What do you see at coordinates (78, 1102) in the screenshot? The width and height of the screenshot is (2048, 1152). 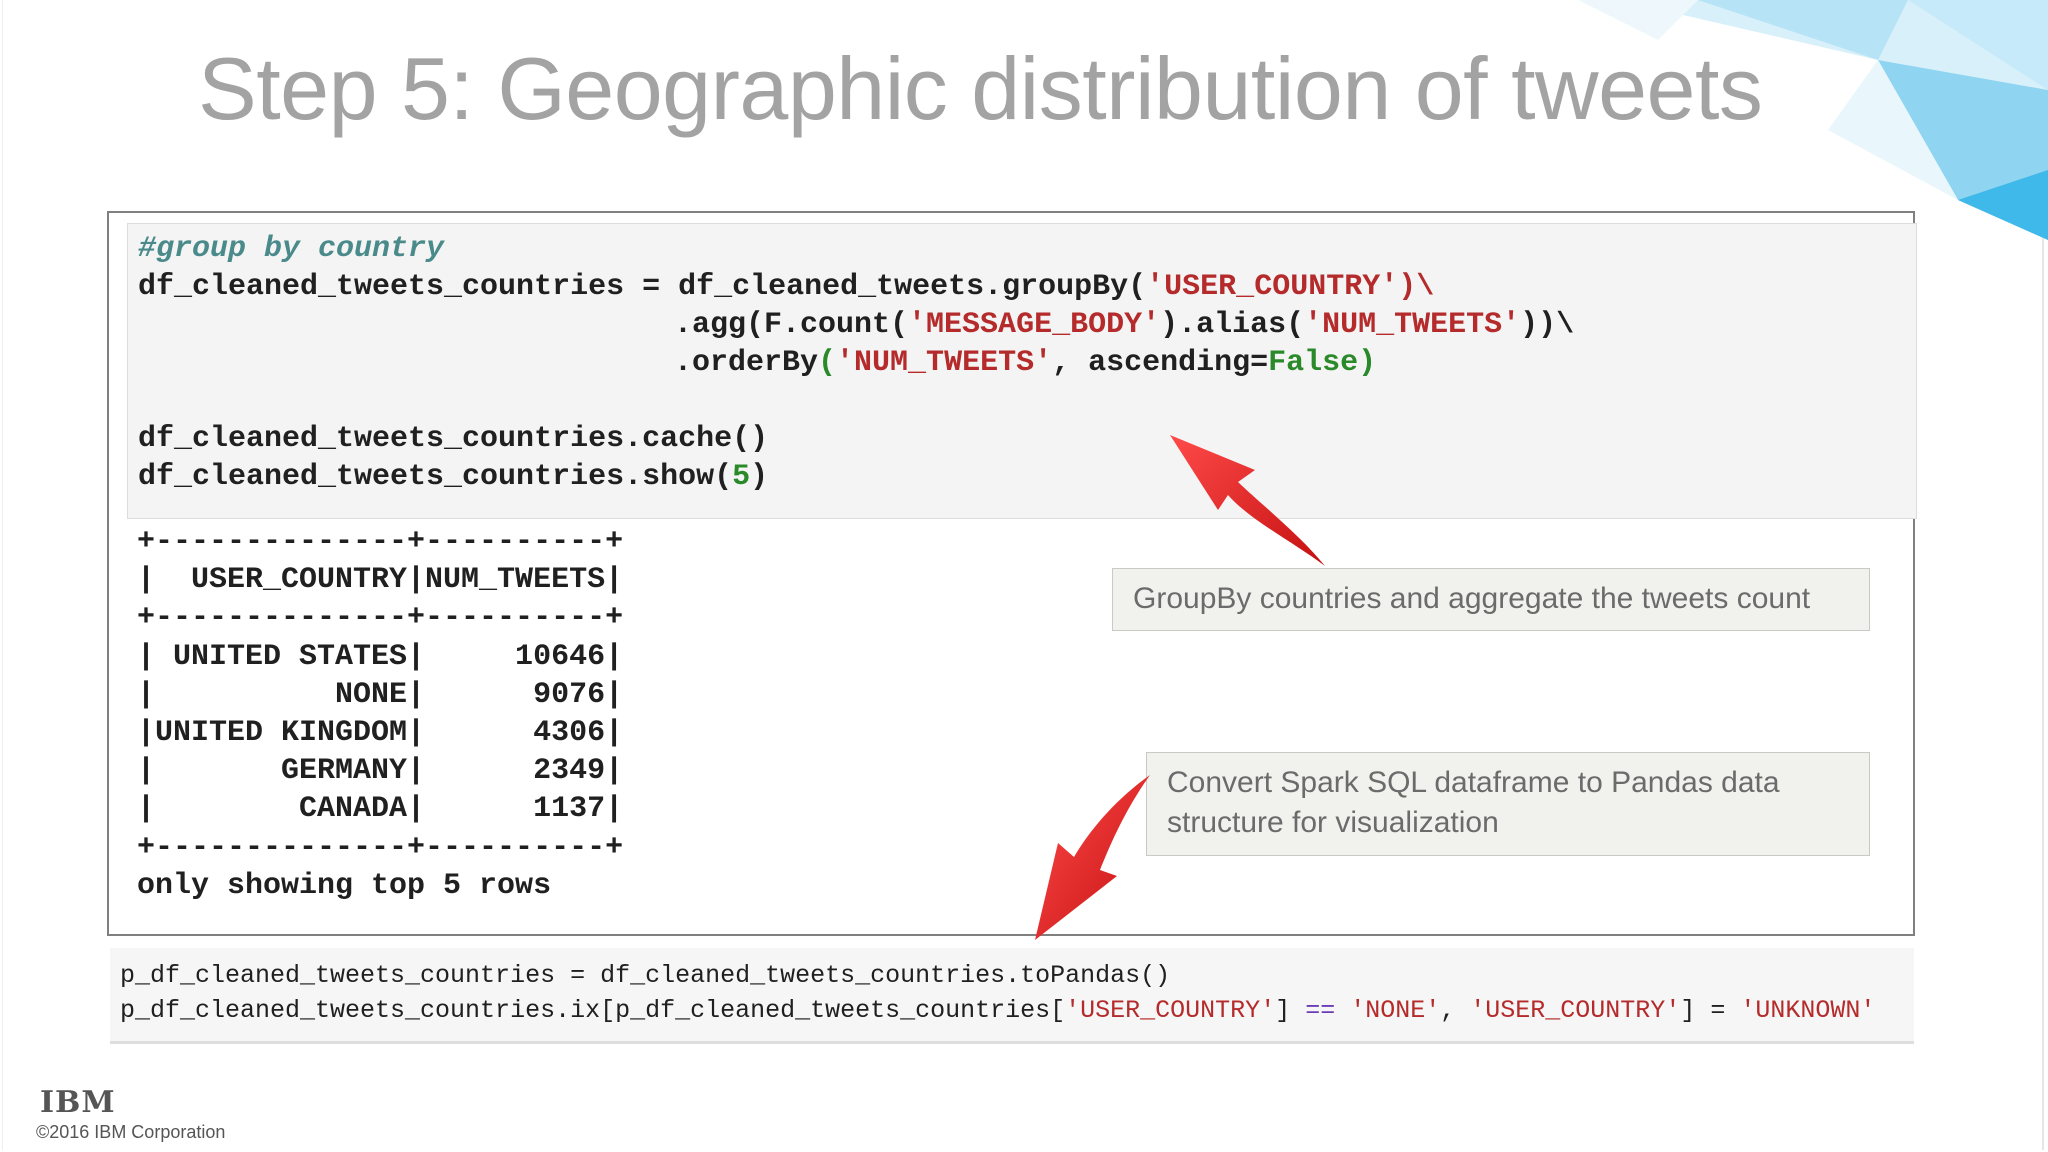 I see `ibm-logo: IBM` at bounding box center [78, 1102].